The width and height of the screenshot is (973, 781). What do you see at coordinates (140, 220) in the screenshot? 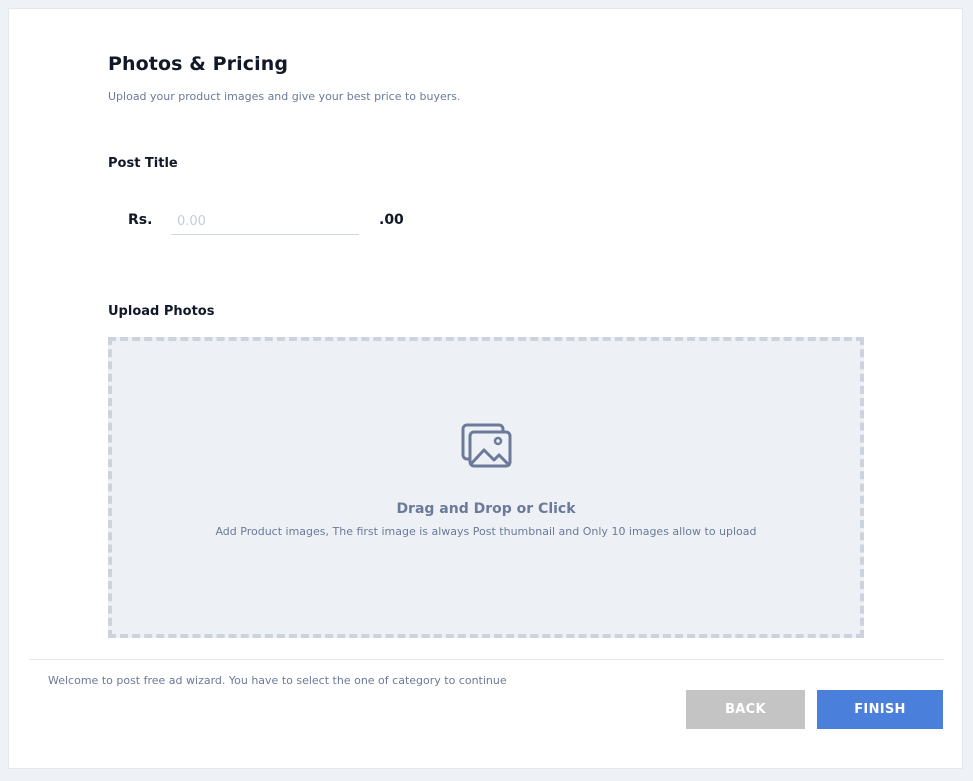
I see `currency-prefix: Rs.` at bounding box center [140, 220].